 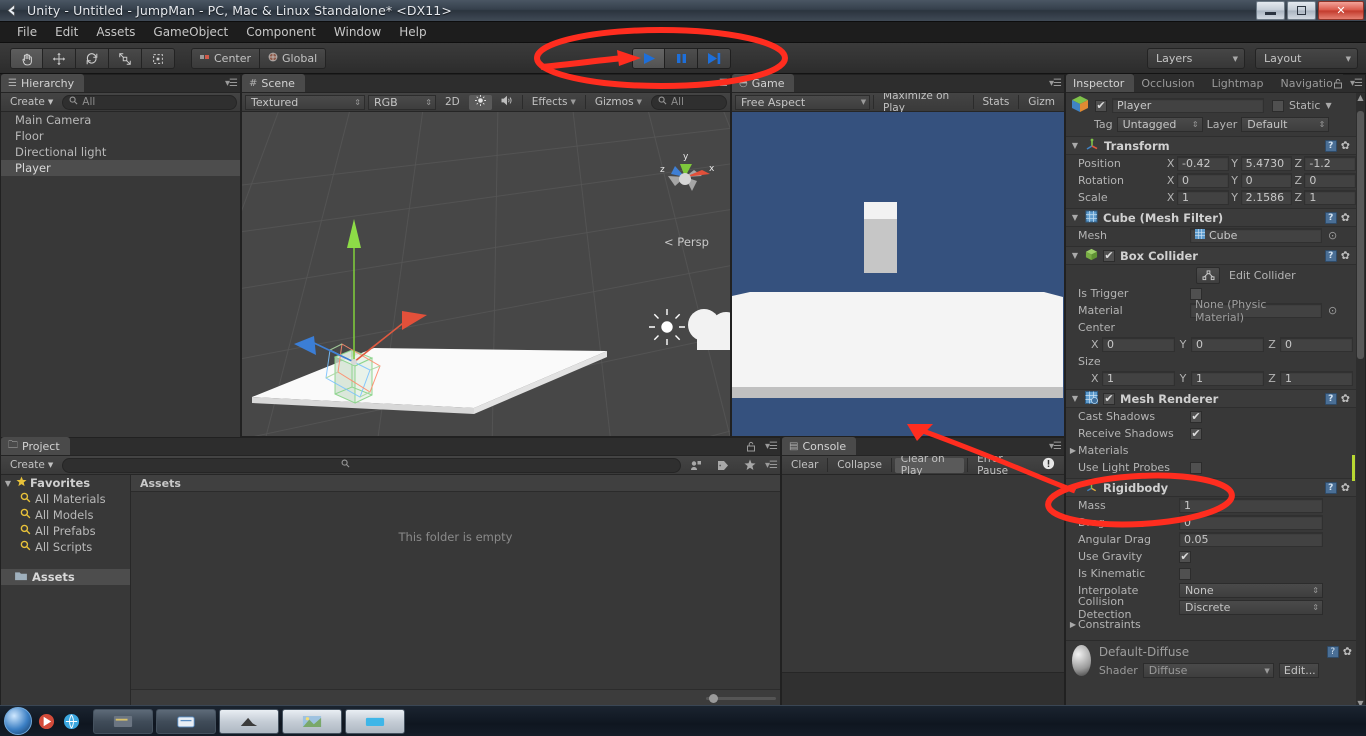 I want to click on project-favorite-all-prefabs: All Prefabs, so click(x=65, y=531).